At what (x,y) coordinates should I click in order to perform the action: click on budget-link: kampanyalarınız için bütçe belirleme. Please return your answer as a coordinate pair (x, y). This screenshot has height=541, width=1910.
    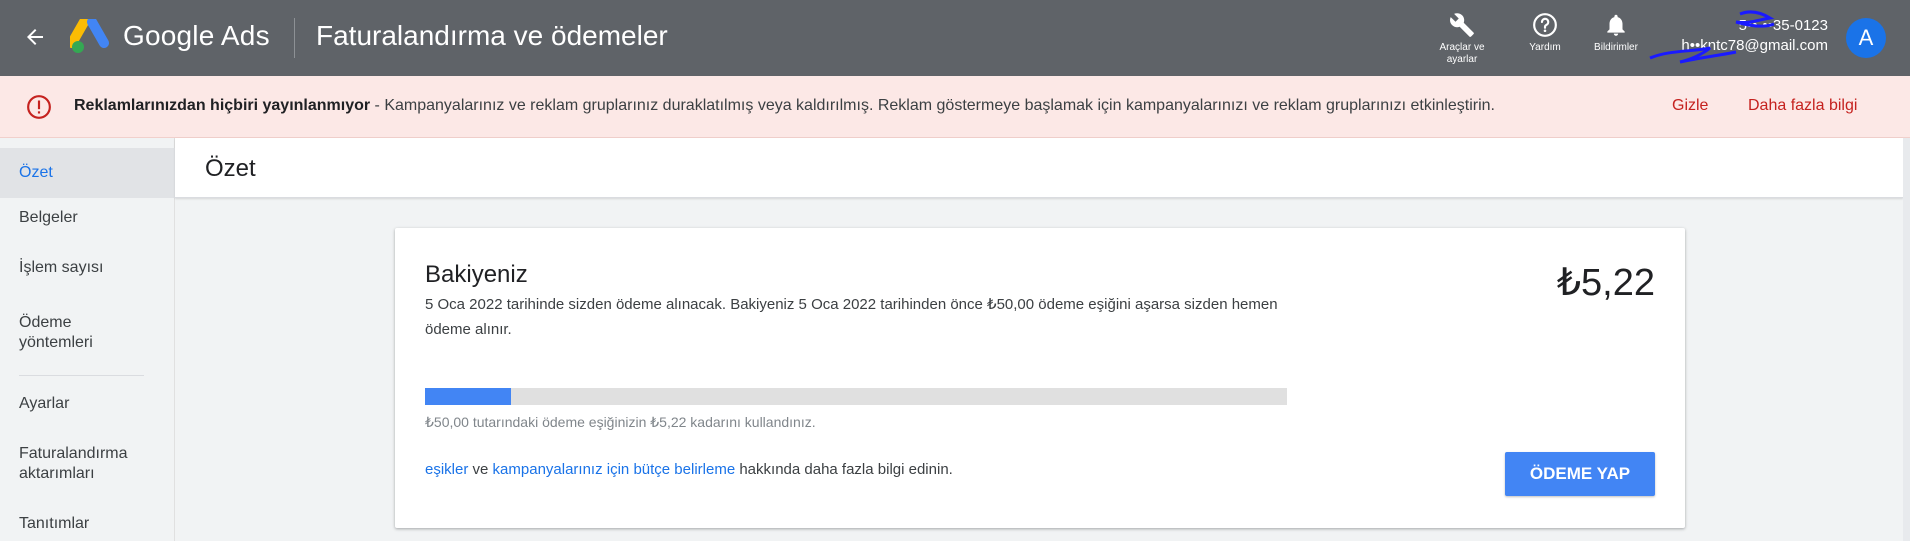
    Looking at the image, I should click on (614, 469).